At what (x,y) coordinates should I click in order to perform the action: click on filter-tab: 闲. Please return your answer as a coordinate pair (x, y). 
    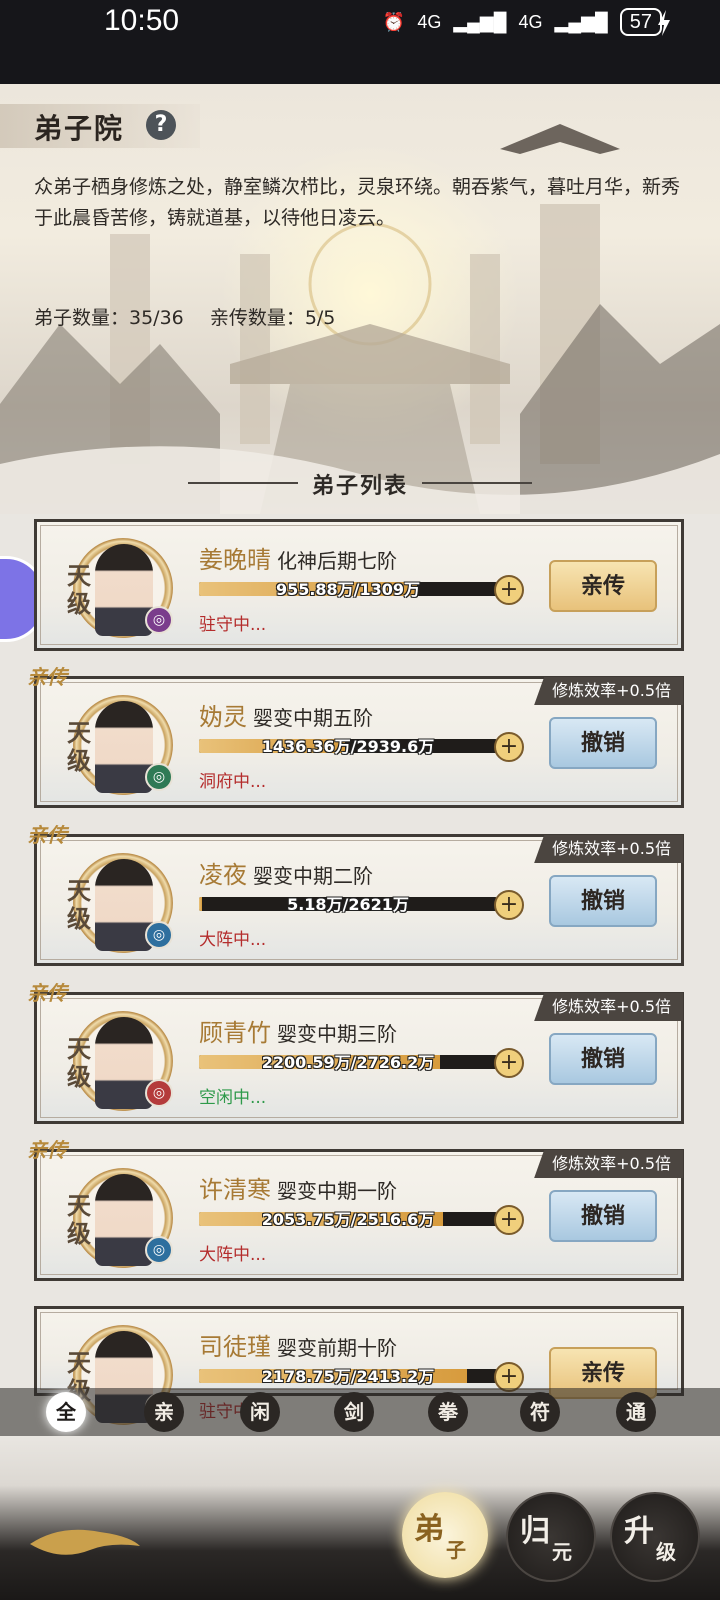
    Looking at the image, I should click on (260, 1412).